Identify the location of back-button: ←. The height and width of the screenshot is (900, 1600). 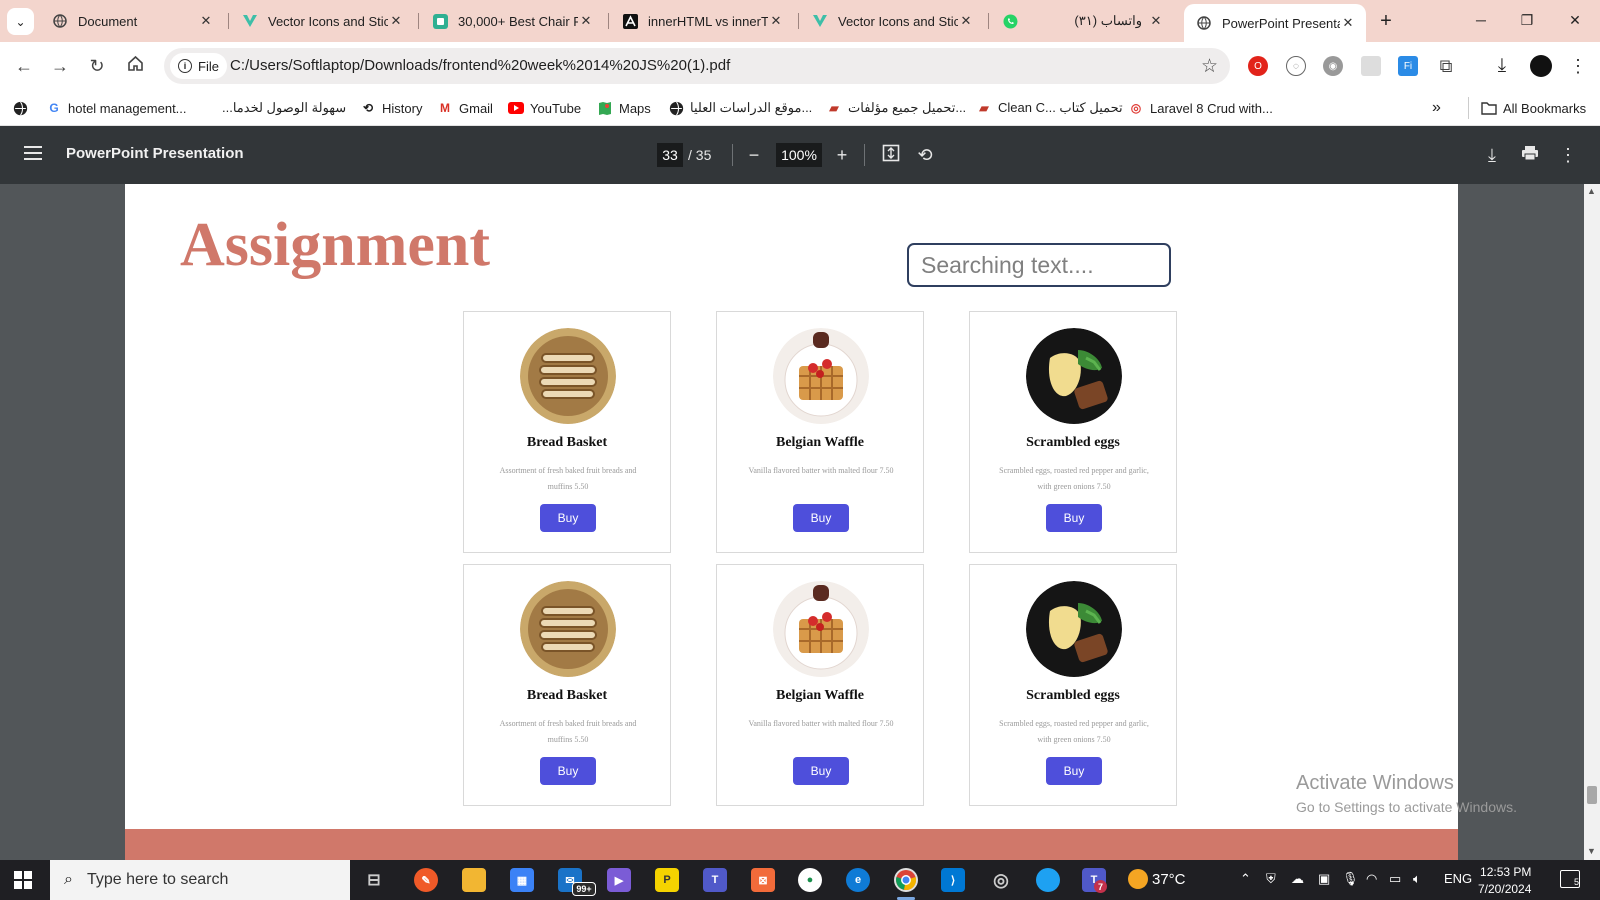
(24, 66).